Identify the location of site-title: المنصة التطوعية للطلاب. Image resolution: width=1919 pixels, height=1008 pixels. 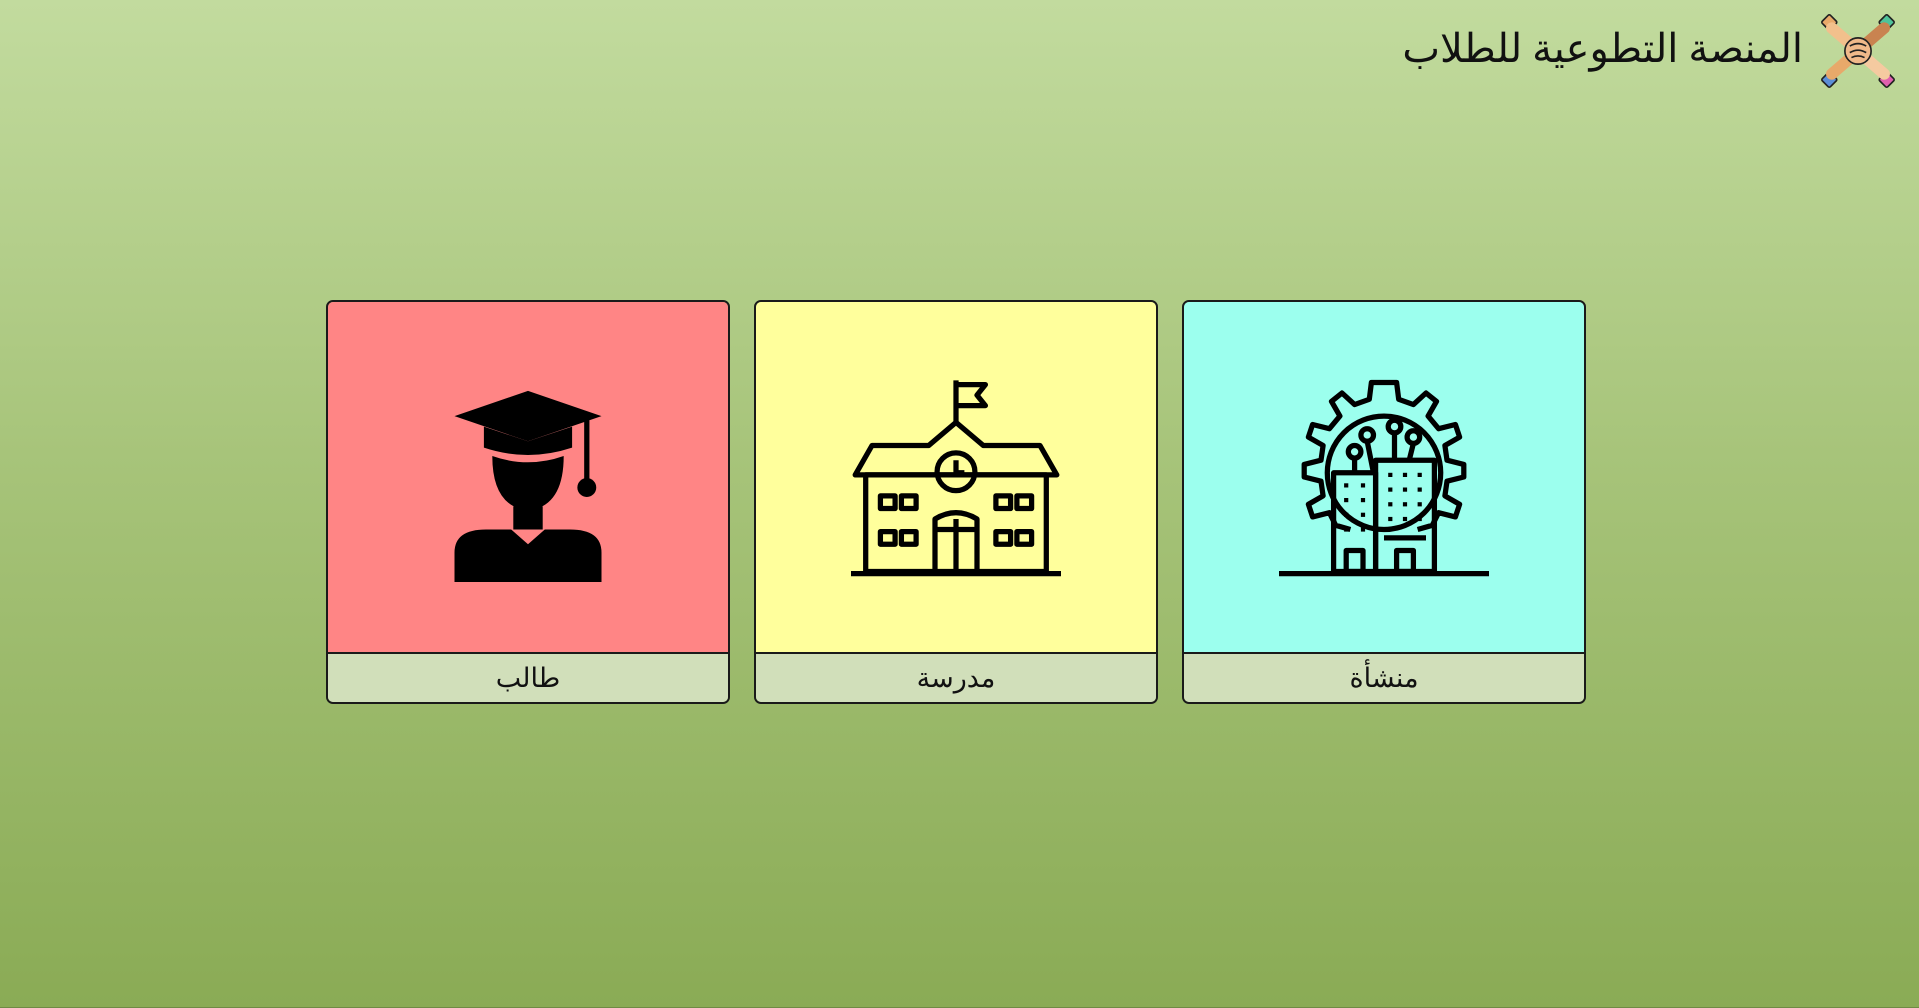
(1602, 48).